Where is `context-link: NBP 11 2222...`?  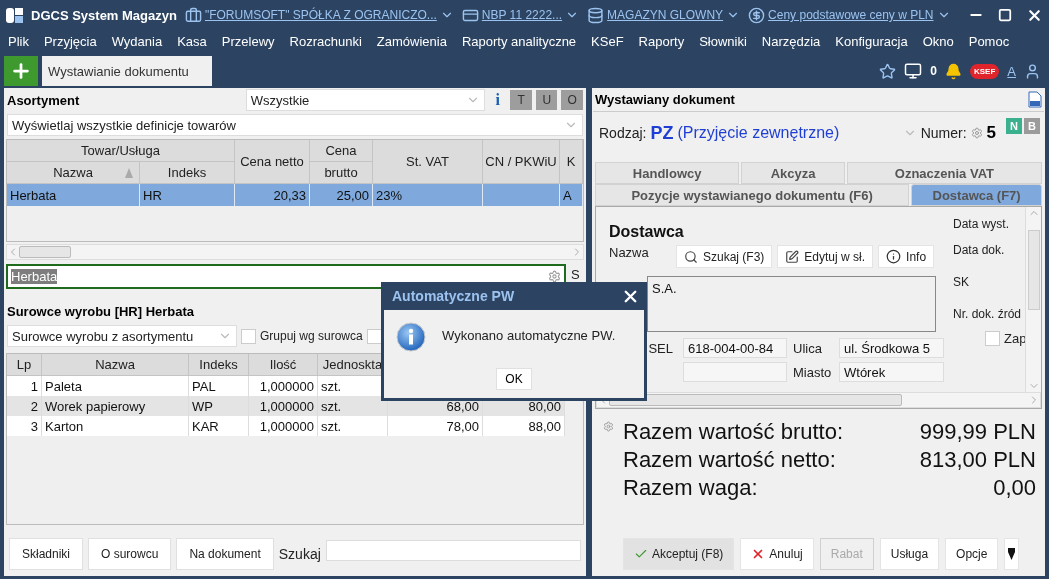
context-link: NBP 11 2222... is located at coordinates (522, 15).